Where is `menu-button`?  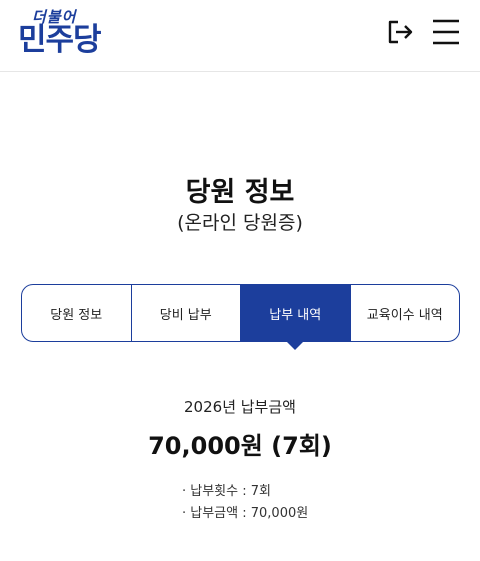
menu-button is located at coordinates (446, 32).